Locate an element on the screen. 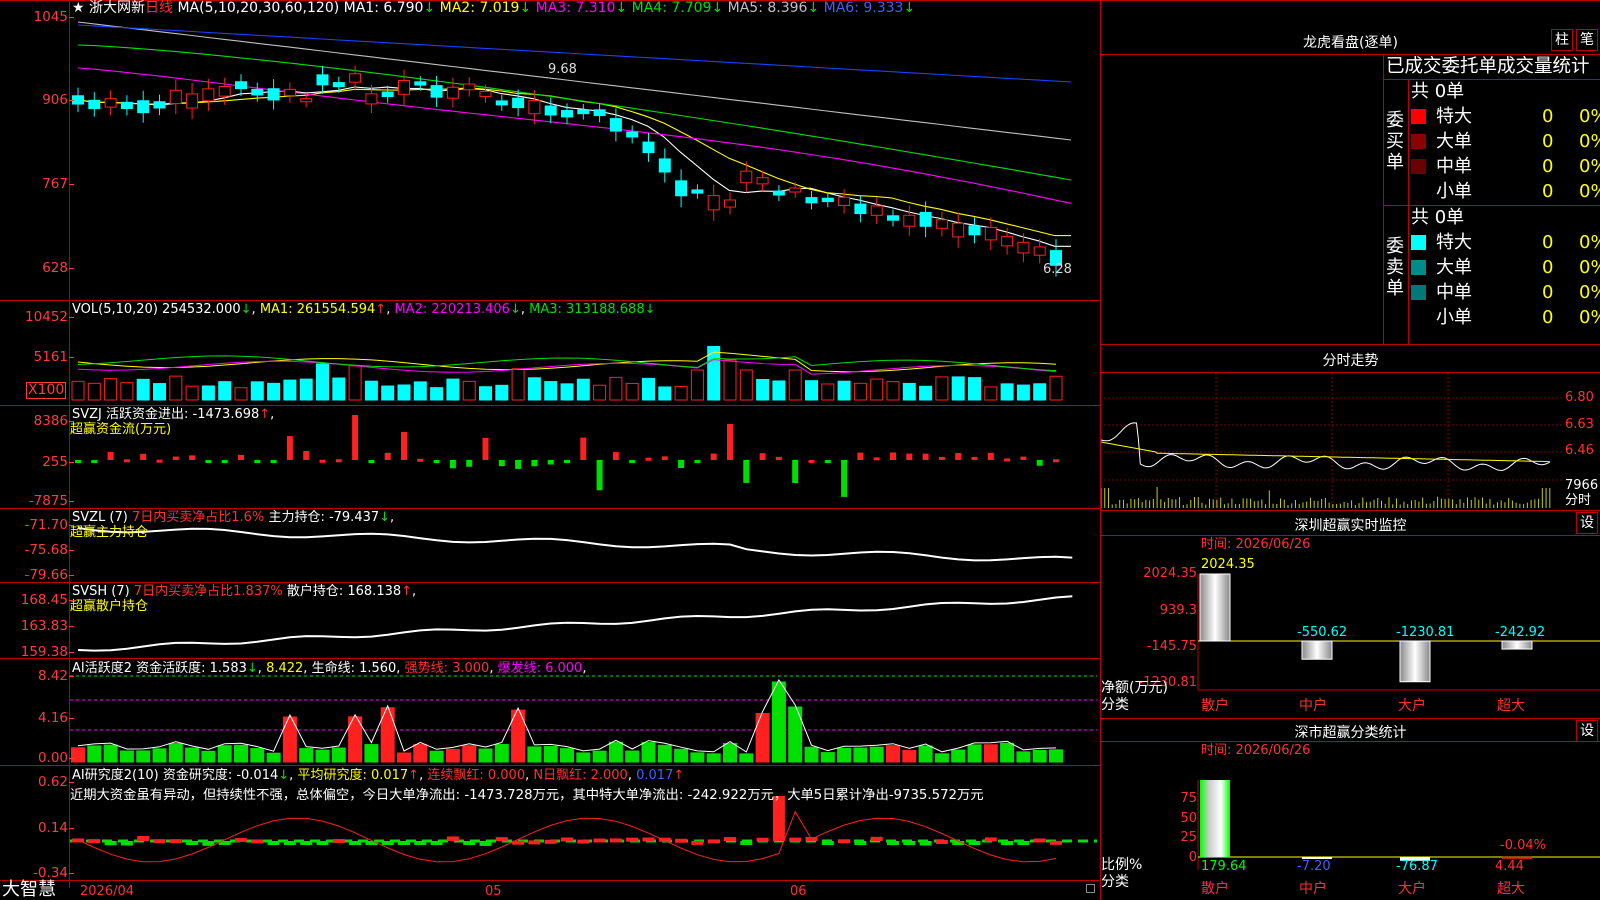  air-extra: 0.017 is located at coordinates (655, 775).